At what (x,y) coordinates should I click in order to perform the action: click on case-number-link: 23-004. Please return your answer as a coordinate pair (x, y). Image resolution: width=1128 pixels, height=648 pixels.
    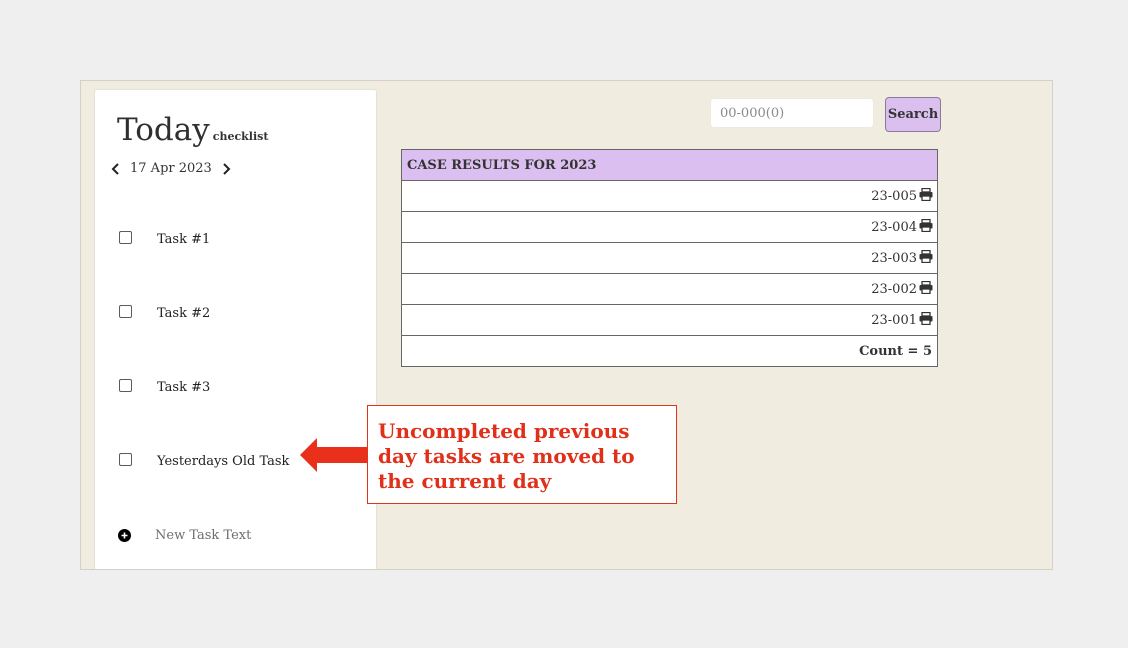
    Looking at the image, I should click on (894, 227).